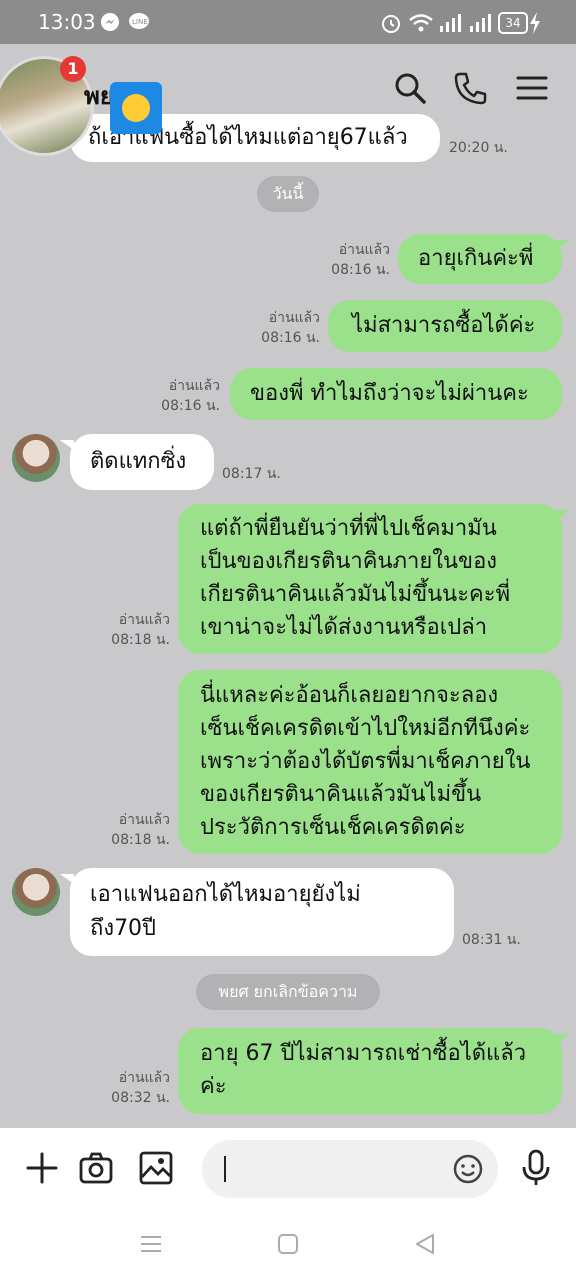 The height and width of the screenshot is (1280, 576). I want to click on message-text: ติดแทกซิ่ง, so click(138, 461).